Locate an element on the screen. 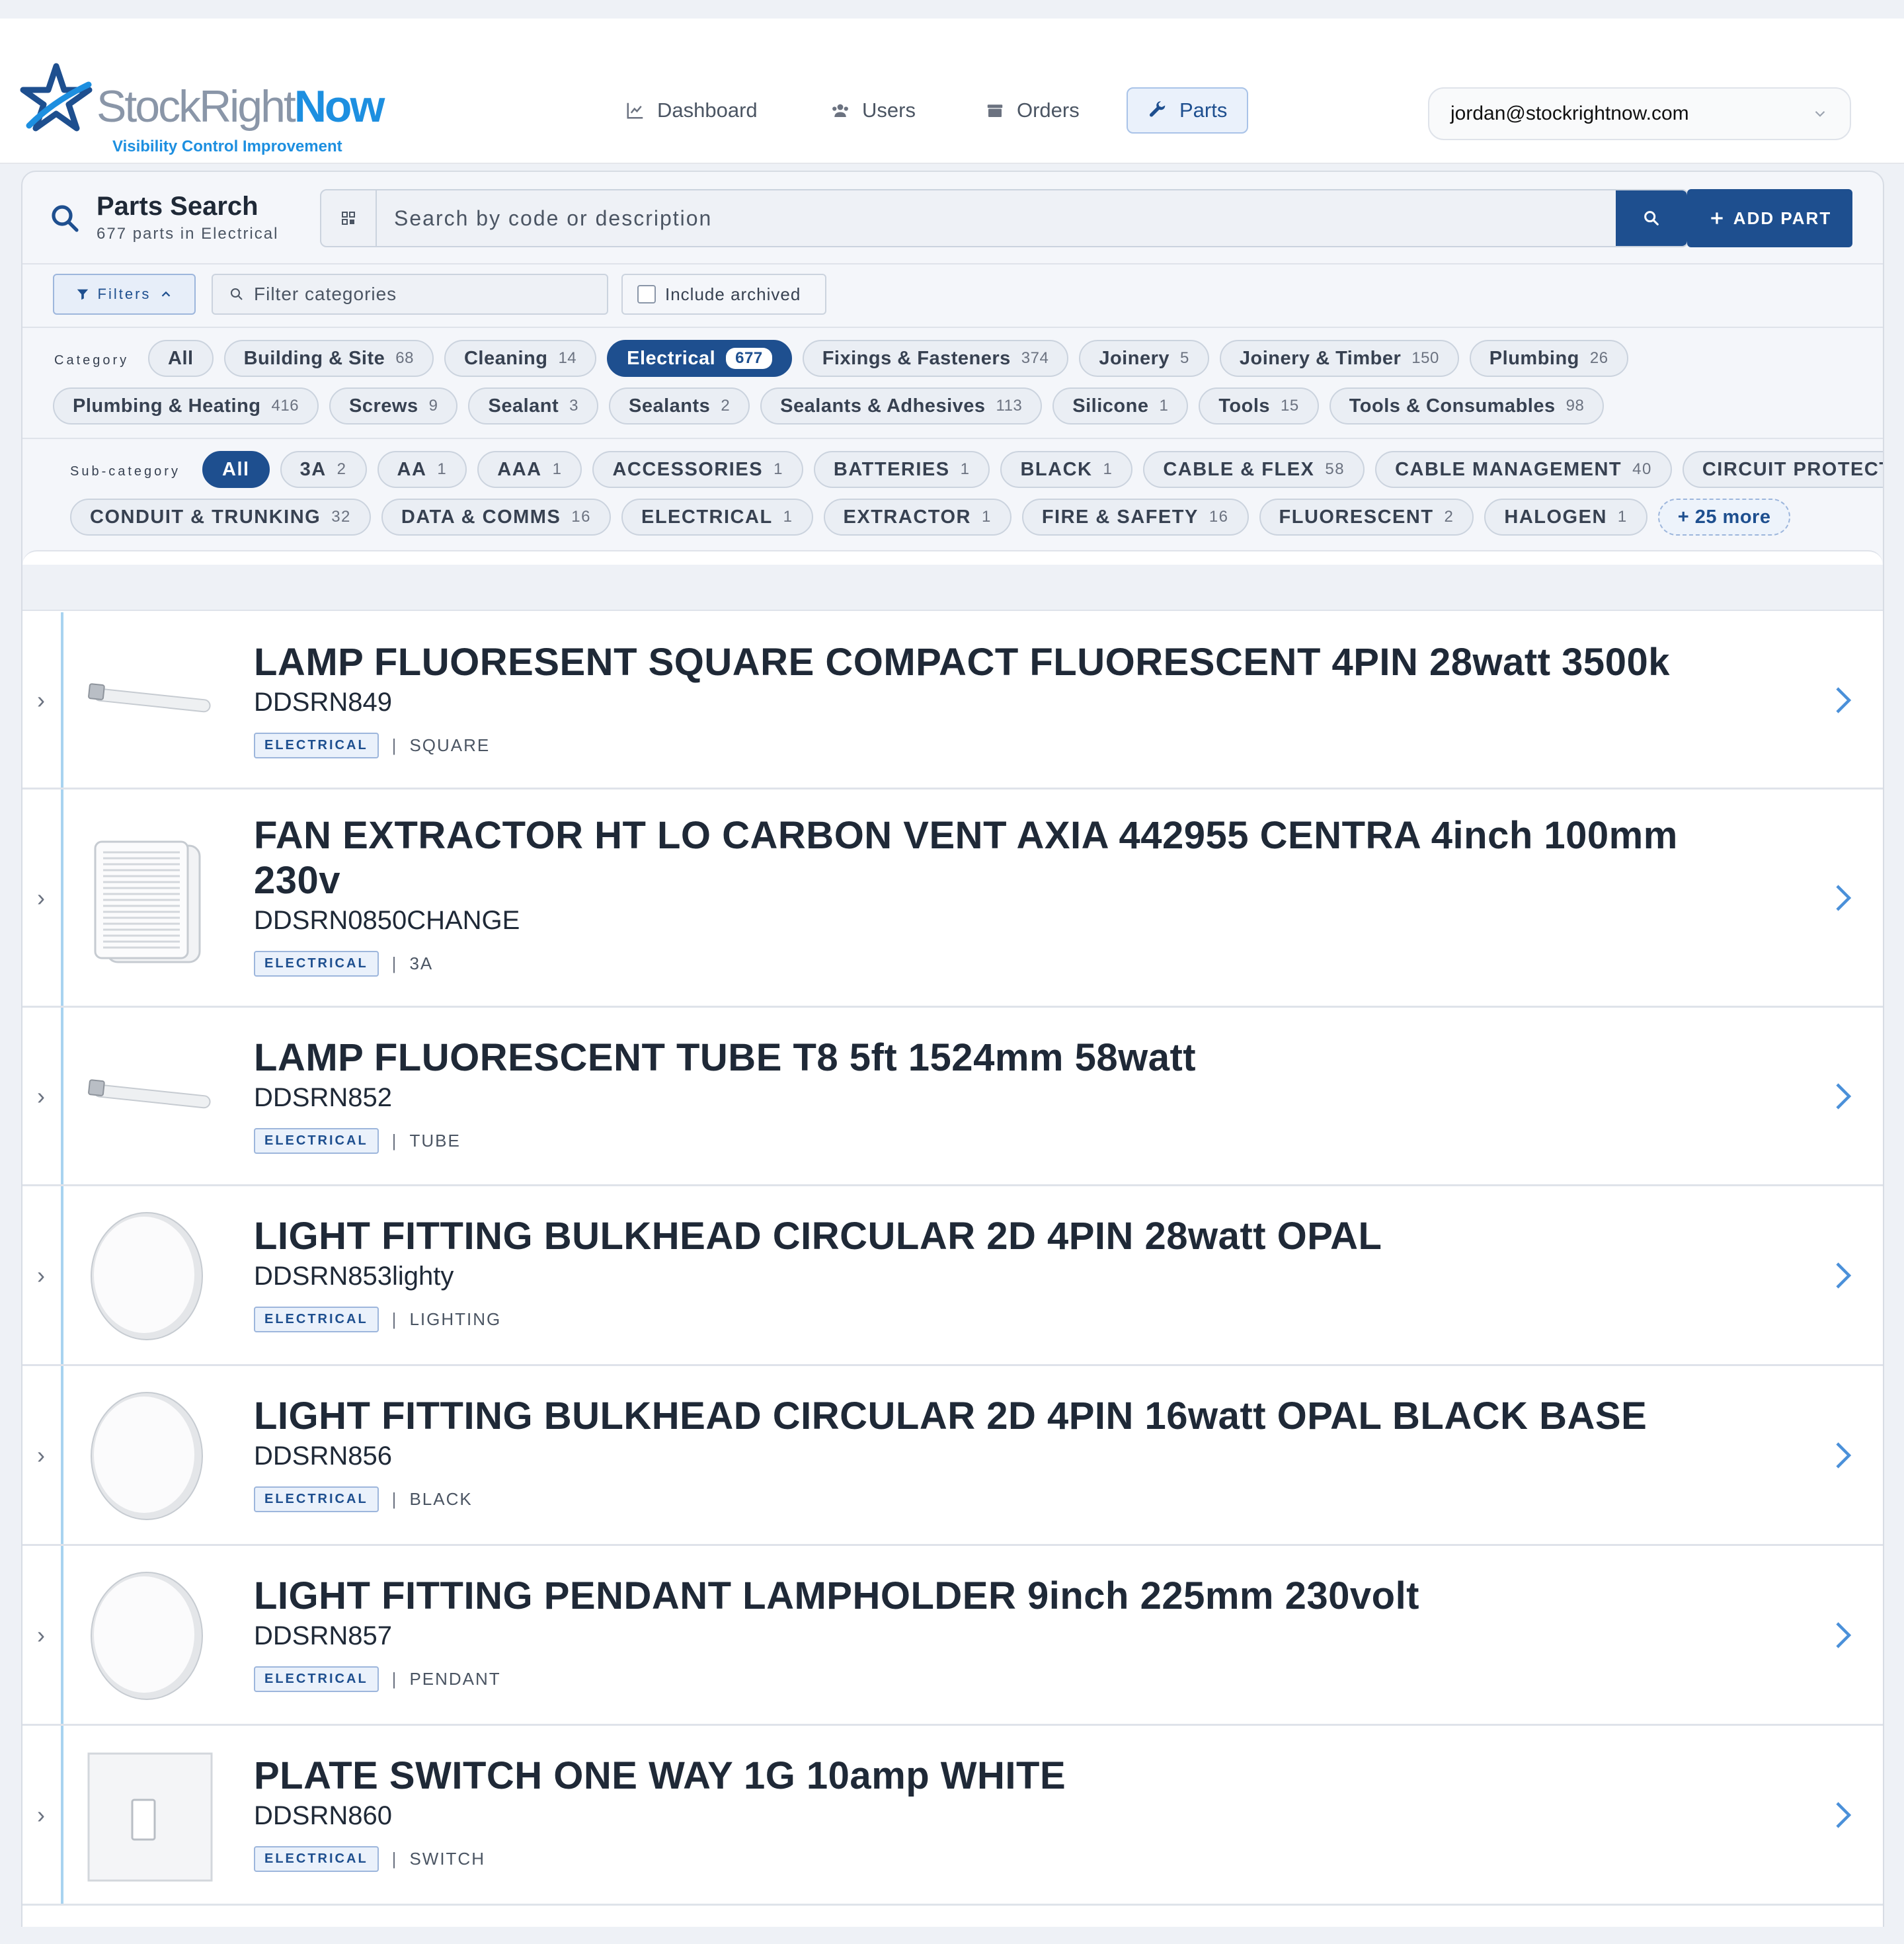 The height and width of the screenshot is (1944, 1904). archived-checkbox is located at coordinates (646, 294).